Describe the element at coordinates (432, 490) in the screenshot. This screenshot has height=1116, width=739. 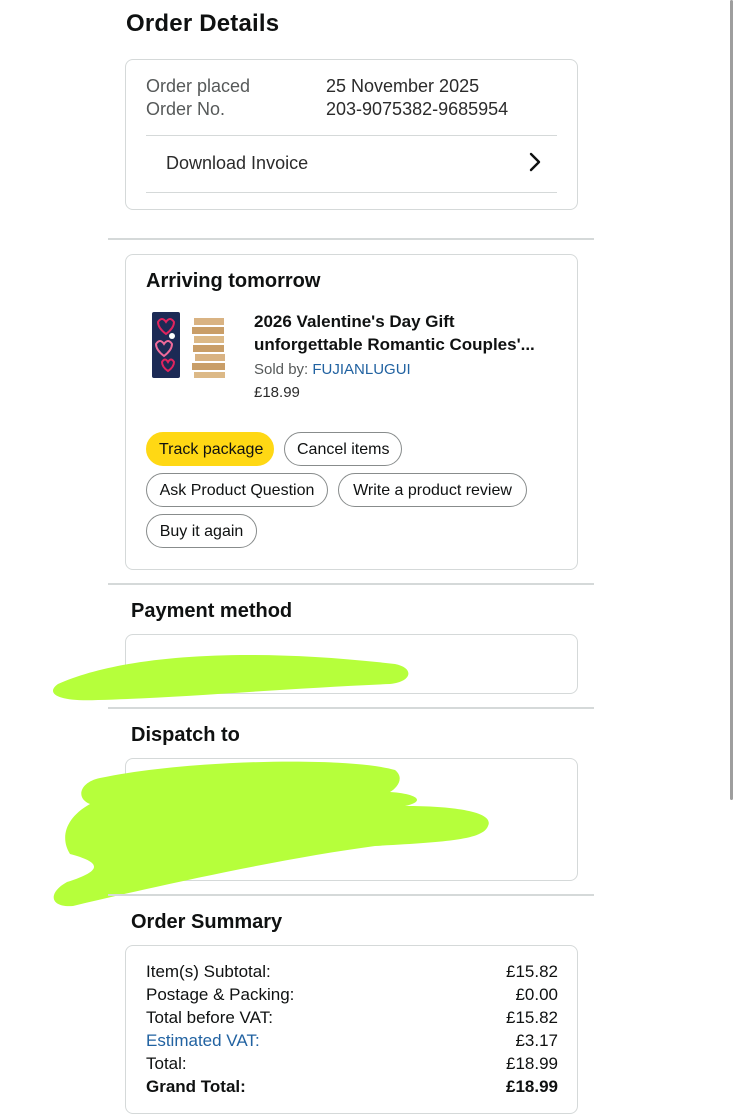
I see `write-review-button: Write a product review` at that location.